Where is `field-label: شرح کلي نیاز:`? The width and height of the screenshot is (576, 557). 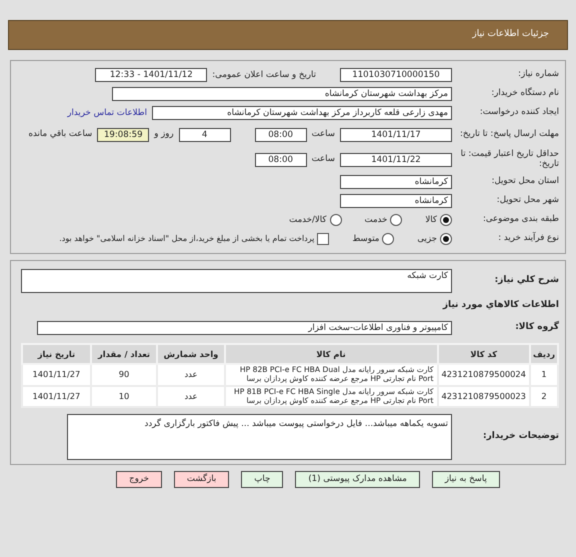
field-label: شرح کلي نیاز: is located at coordinates (526, 280).